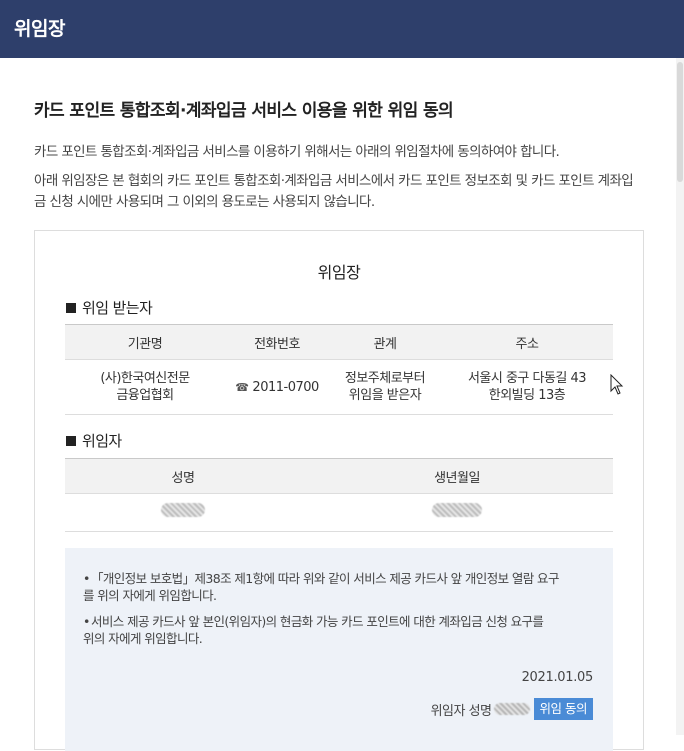 The image size is (684, 751). I want to click on relation-line2: 위임을 받은자, so click(385, 395).